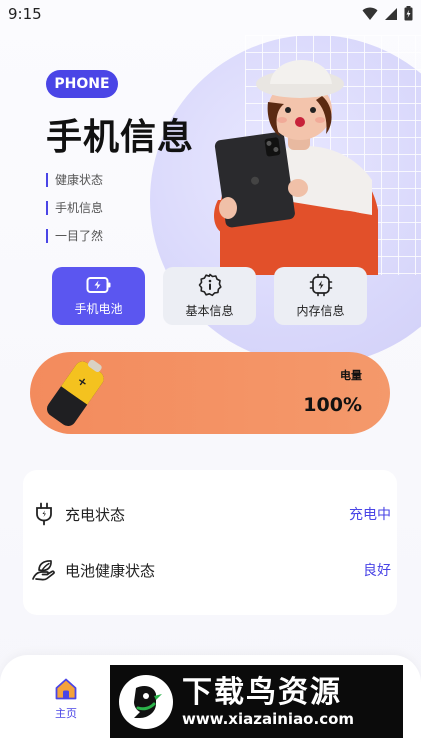 The width and height of the screenshot is (421, 748). I want to click on tab-basic-info: 基本信息, so click(209, 296).